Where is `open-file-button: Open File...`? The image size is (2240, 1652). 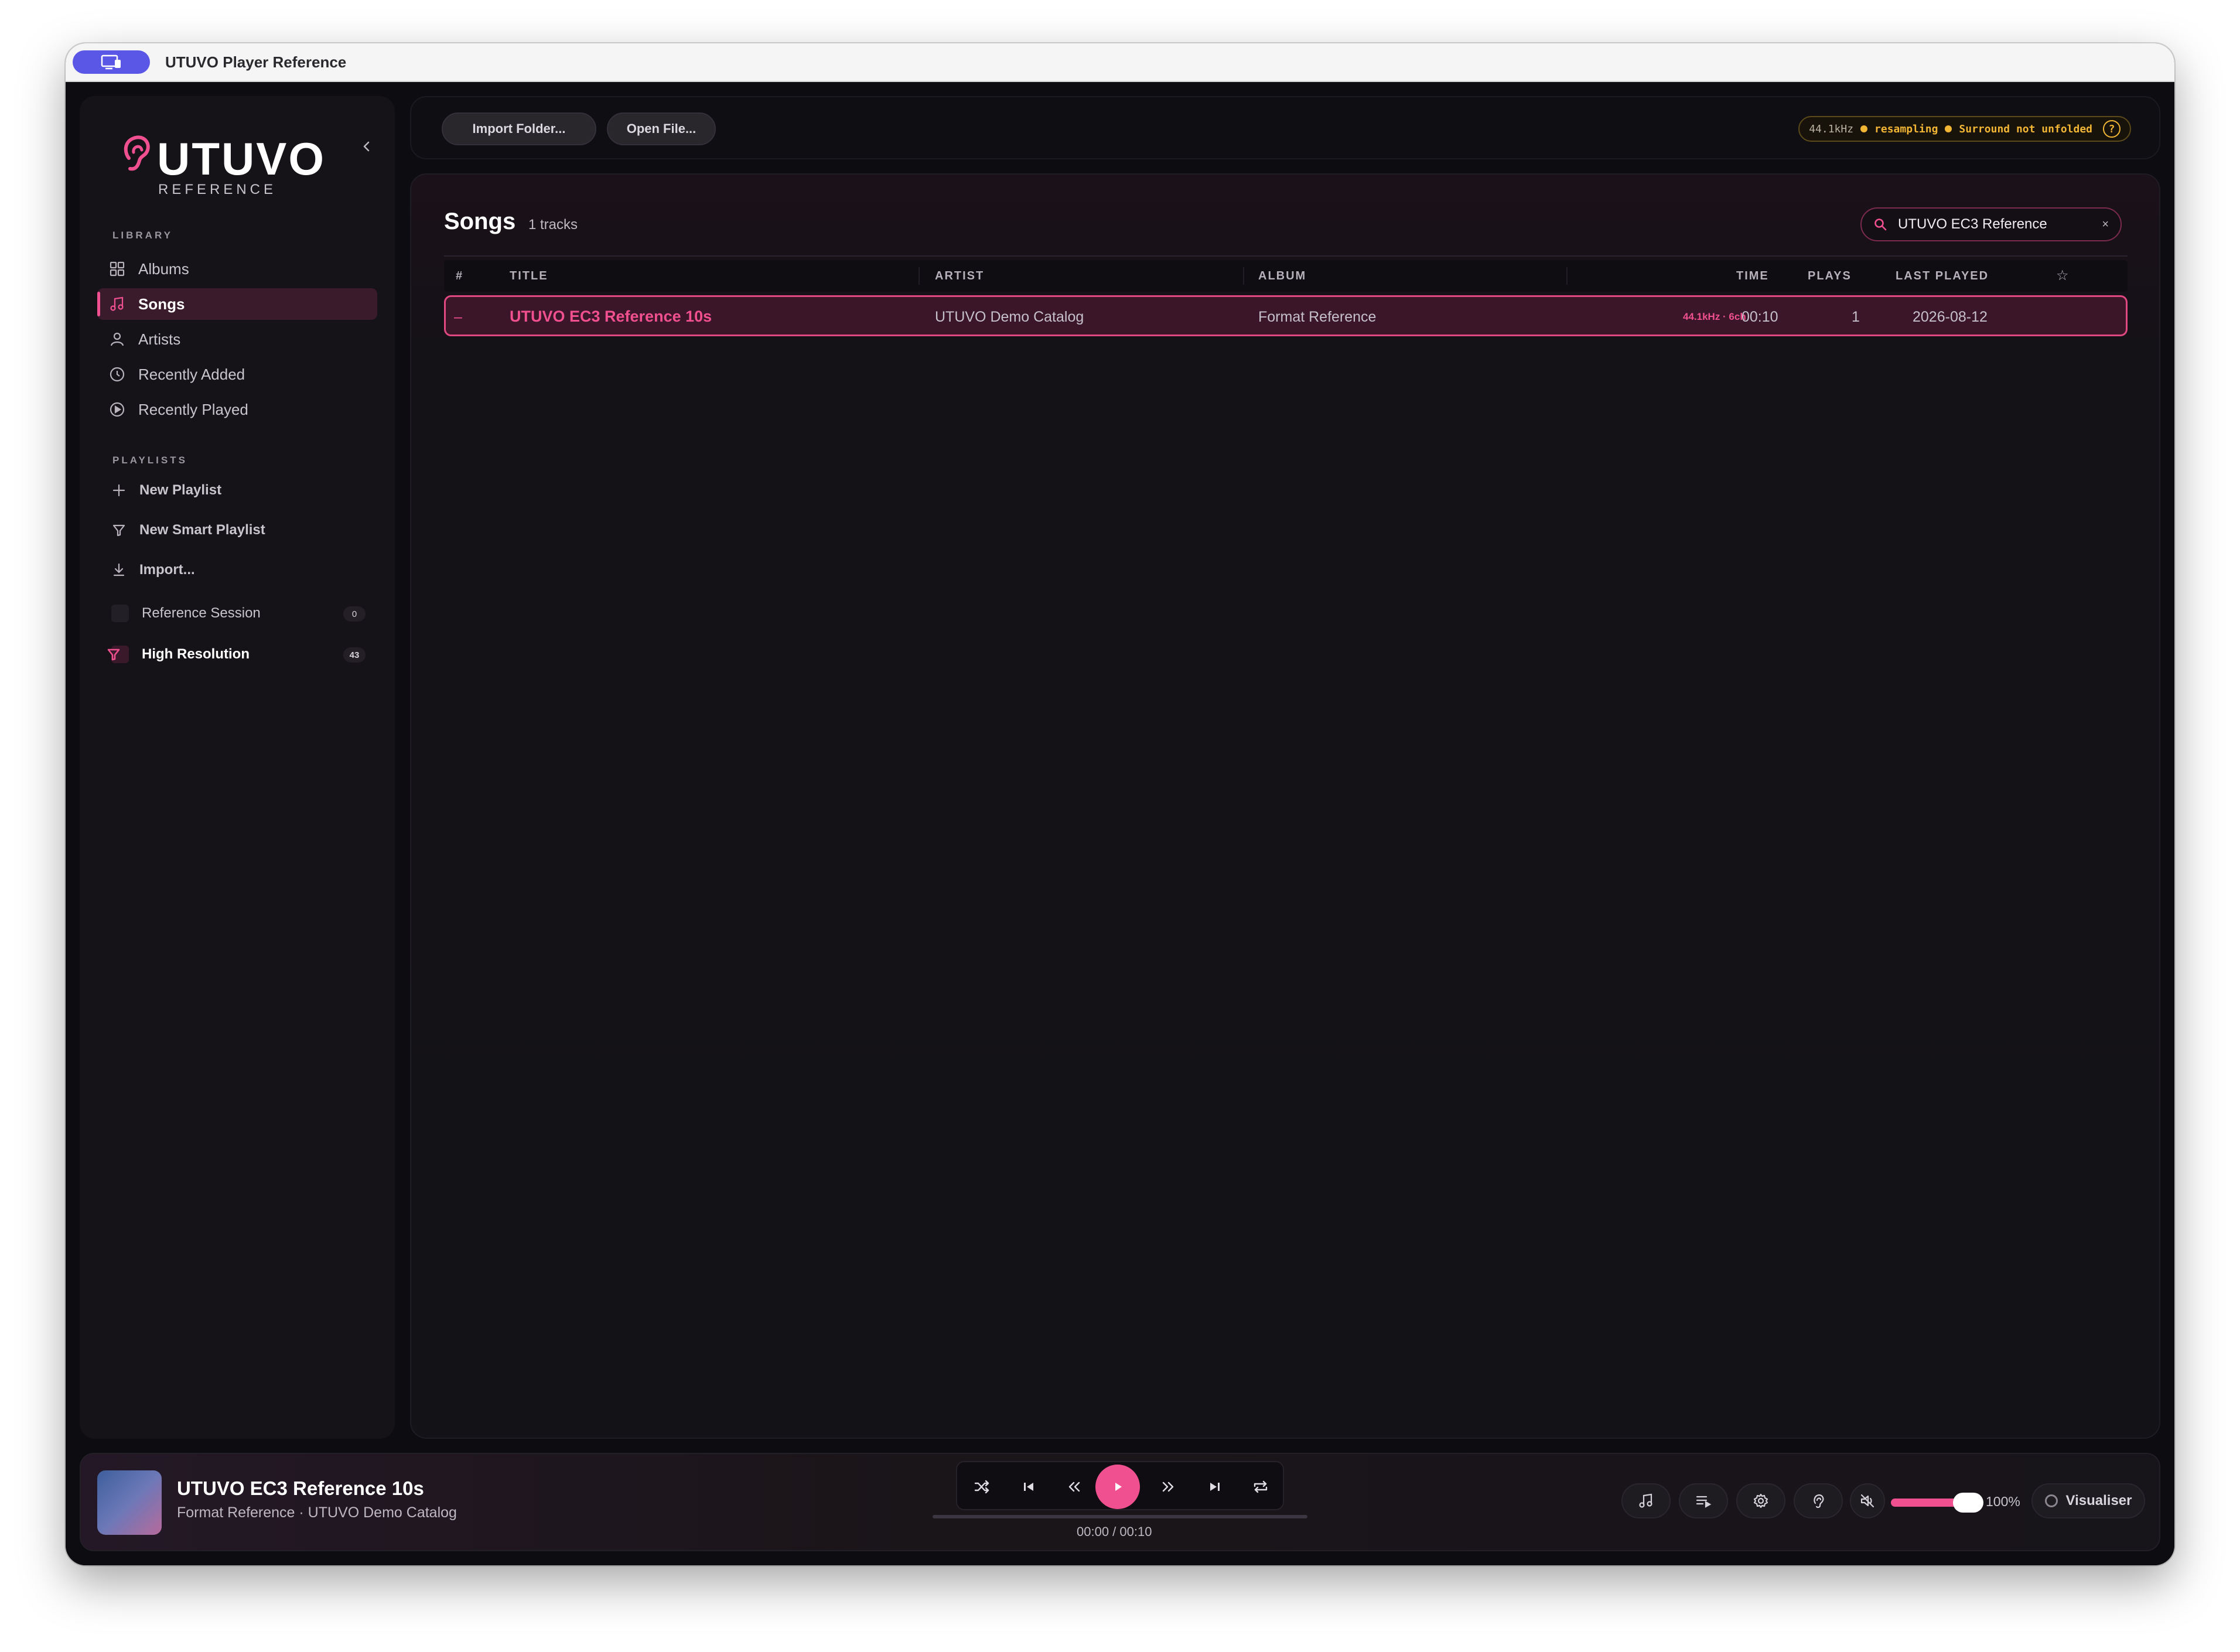 open-file-button: Open File... is located at coordinates (661, 128).